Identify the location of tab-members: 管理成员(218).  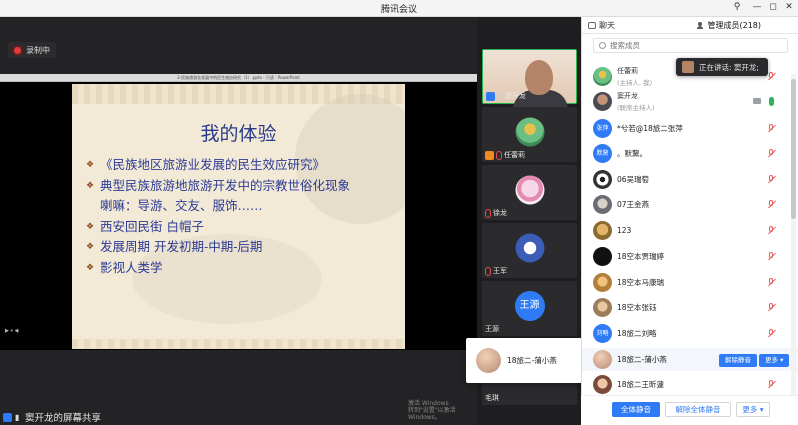
(744, 25).